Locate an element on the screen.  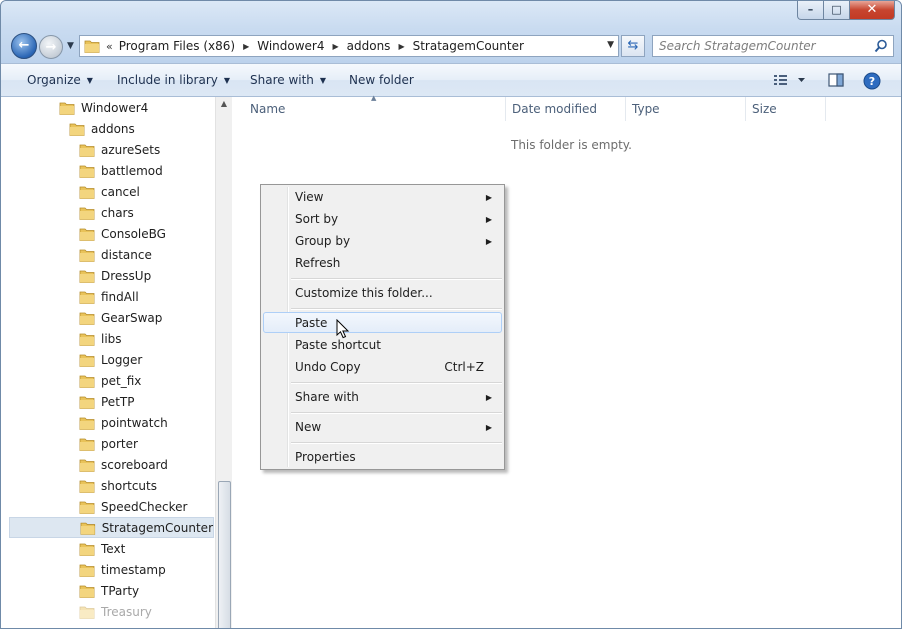
tree-item-label: chars is located at coordinates (117, 212).